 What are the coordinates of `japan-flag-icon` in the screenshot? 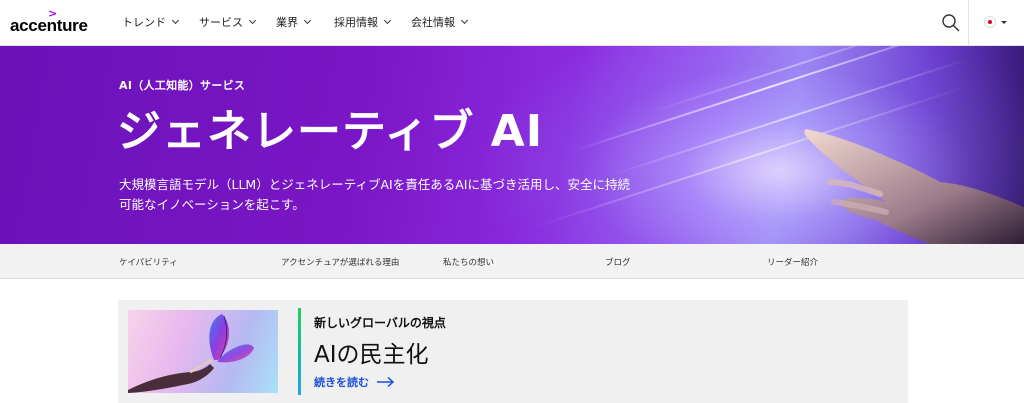 It's located at (990, 22).